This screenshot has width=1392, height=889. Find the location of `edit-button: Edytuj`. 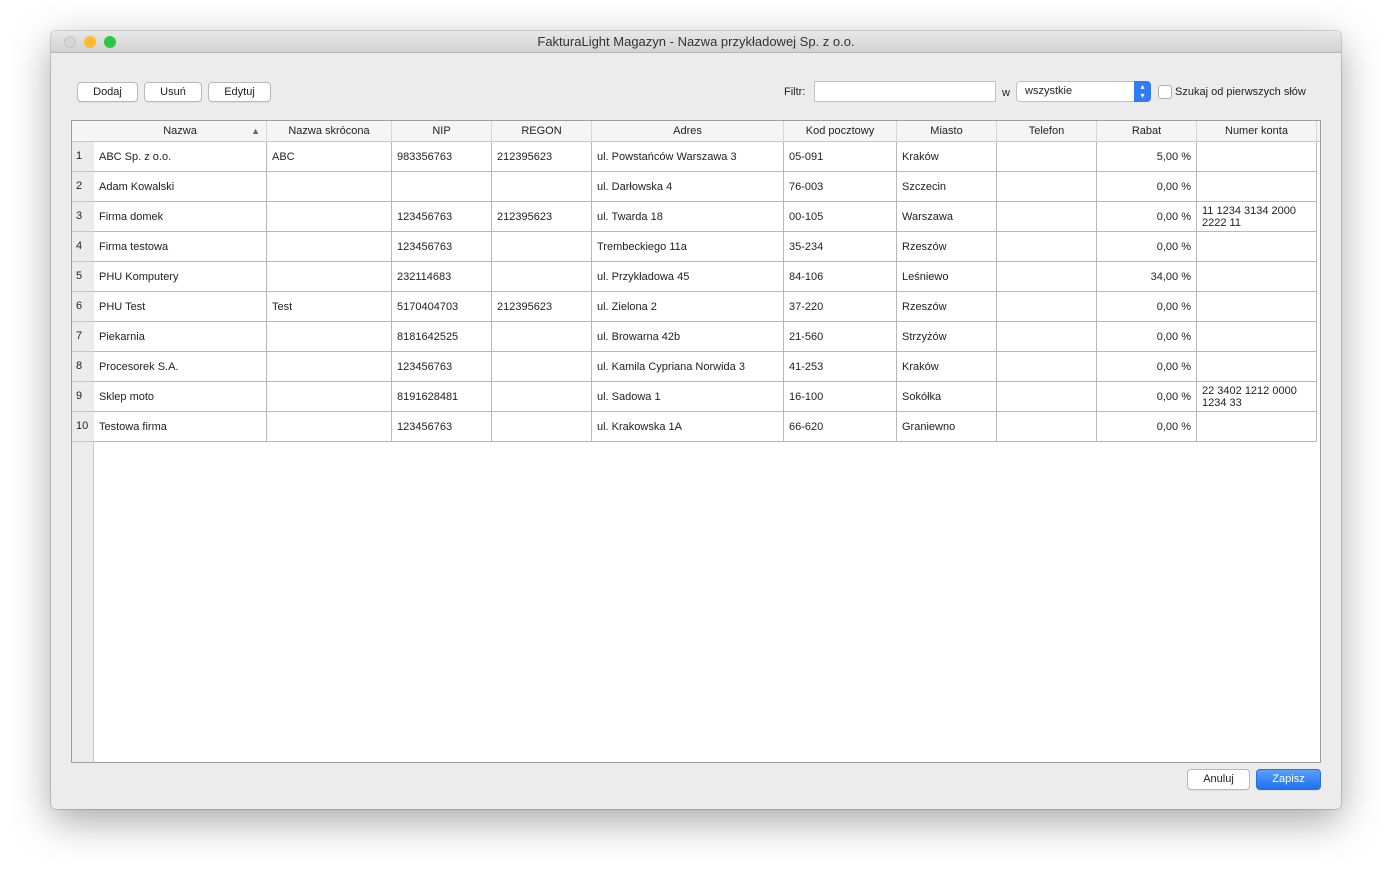

edit-button: Edytuj is located at coordinates (239, 92).